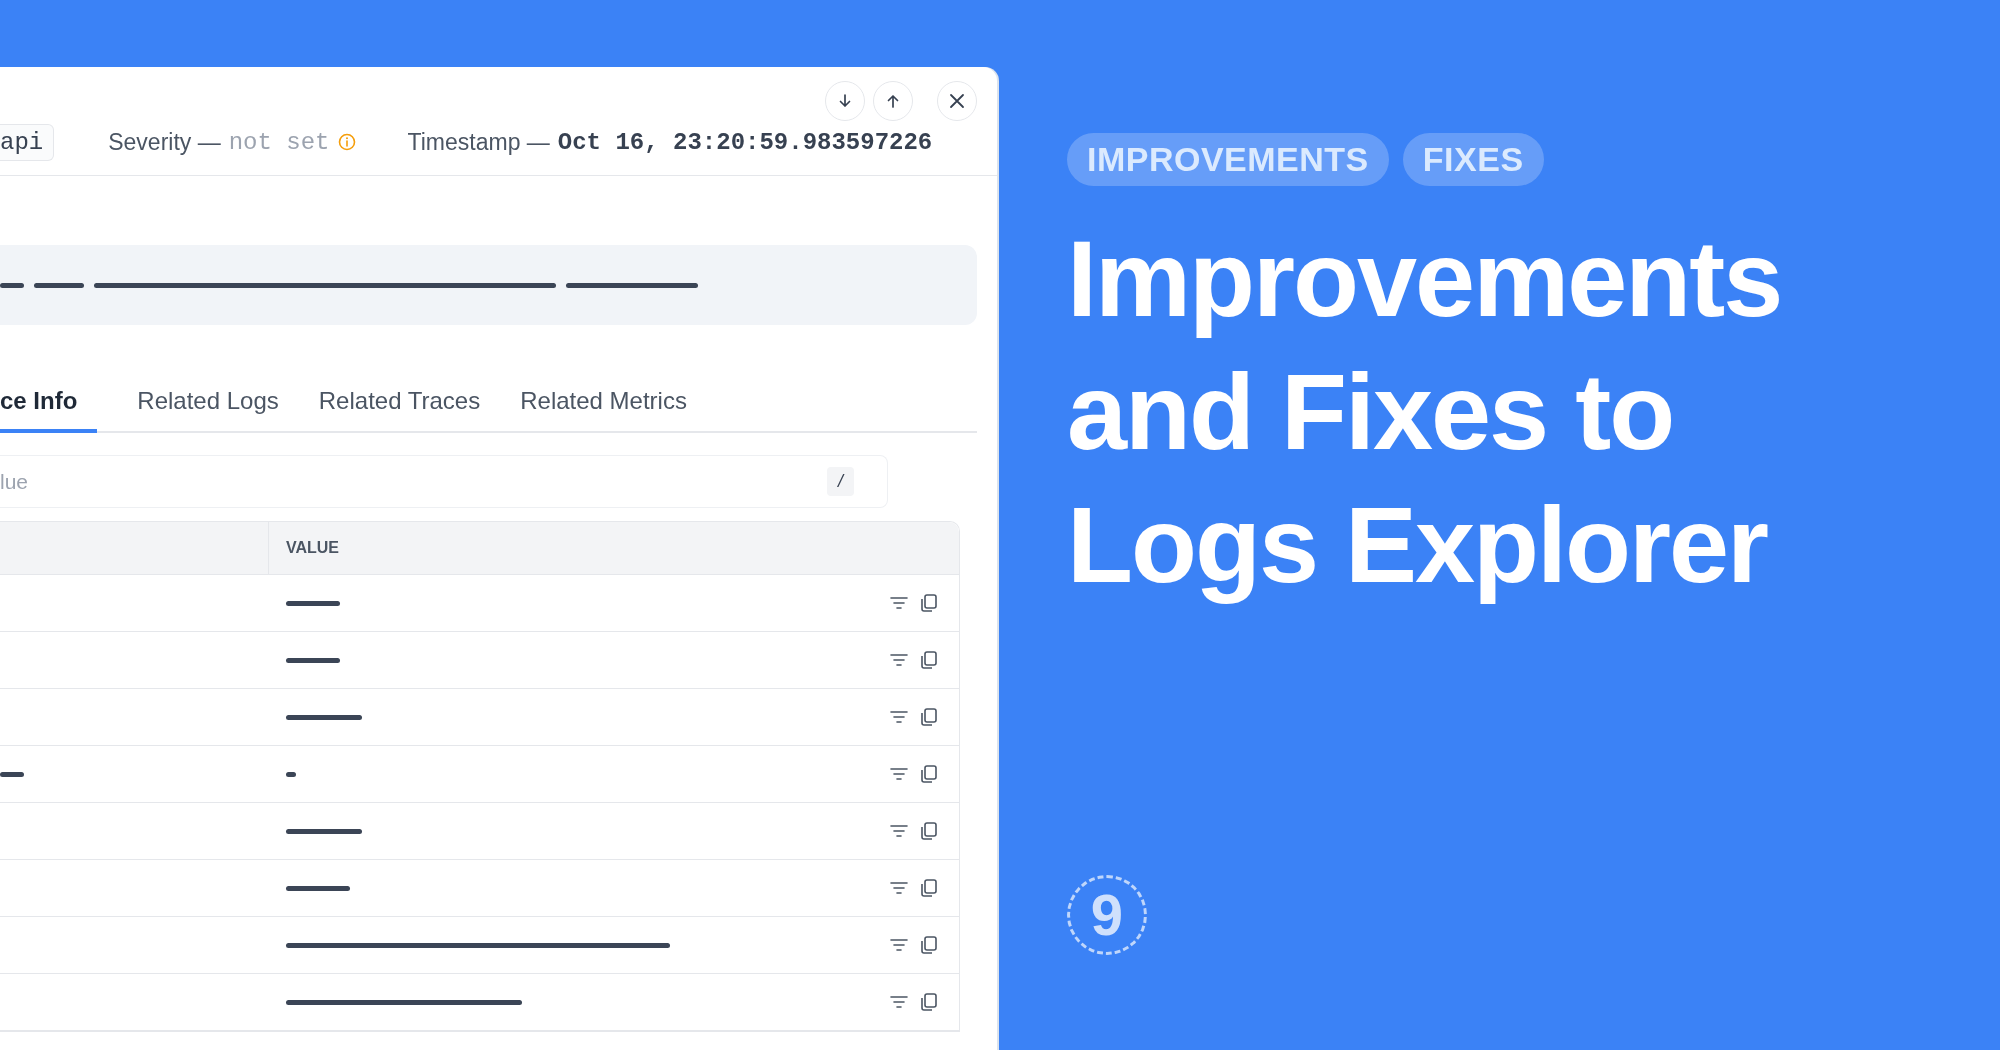 Image resolution: width=2000 pixels, height=1050 pixels. Describe the element at coordinates (1107, 915) in the screenshot. I see `logo: 9` at that location.